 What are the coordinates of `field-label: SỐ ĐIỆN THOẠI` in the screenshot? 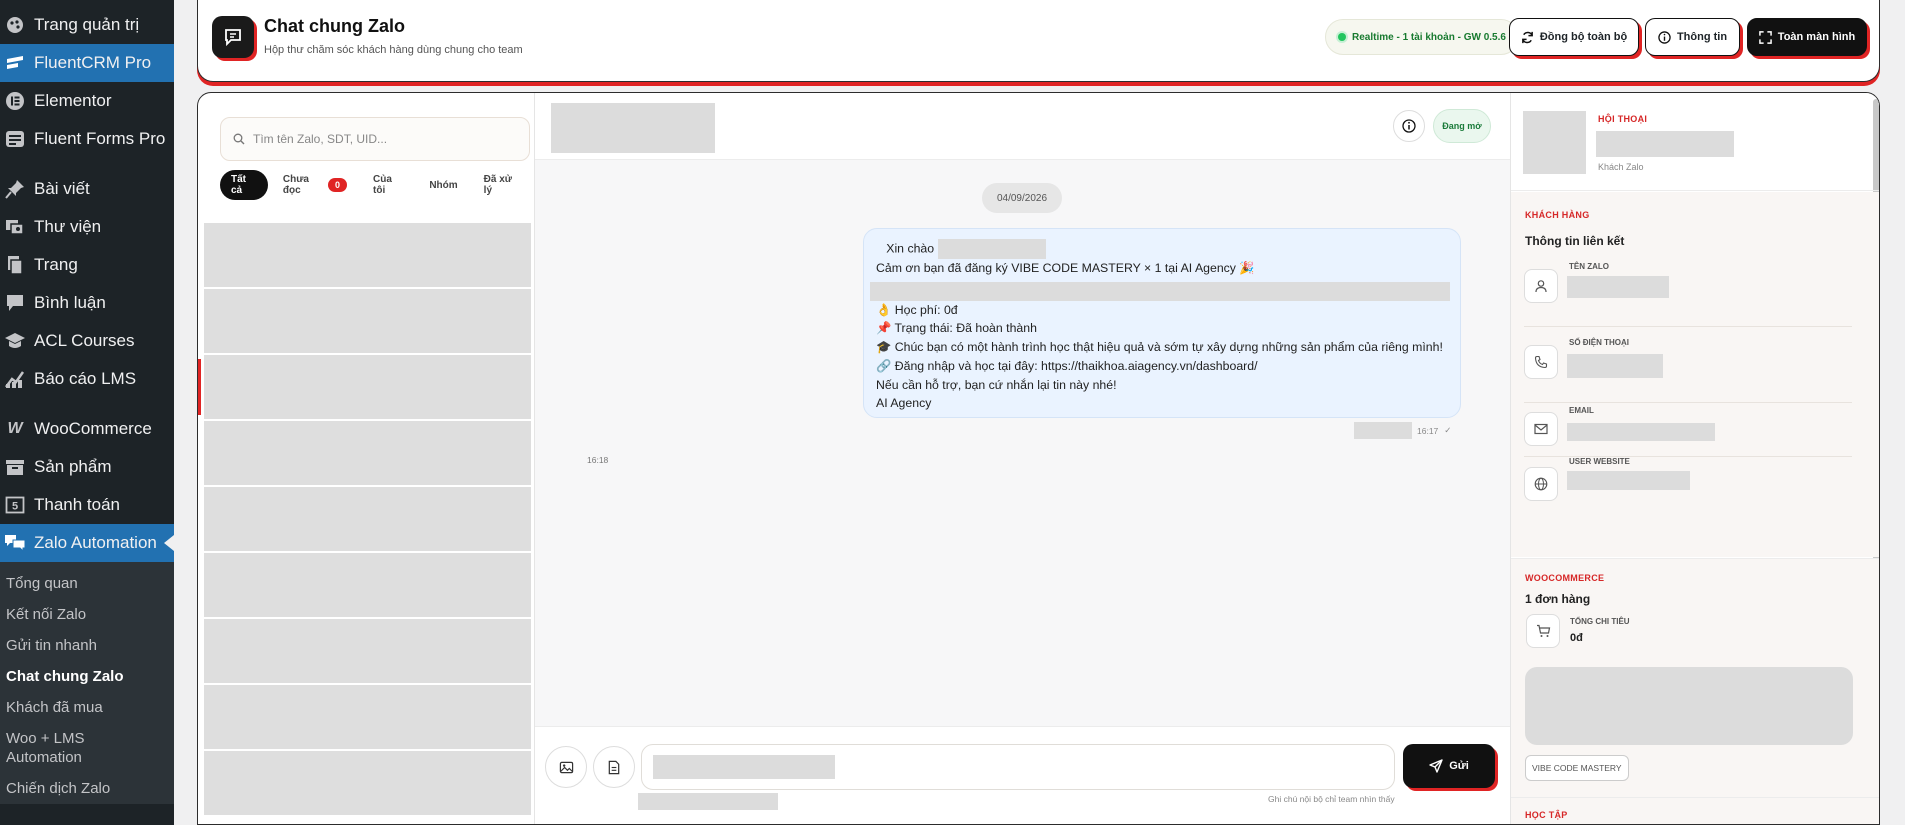 It's located at (1599, 342).